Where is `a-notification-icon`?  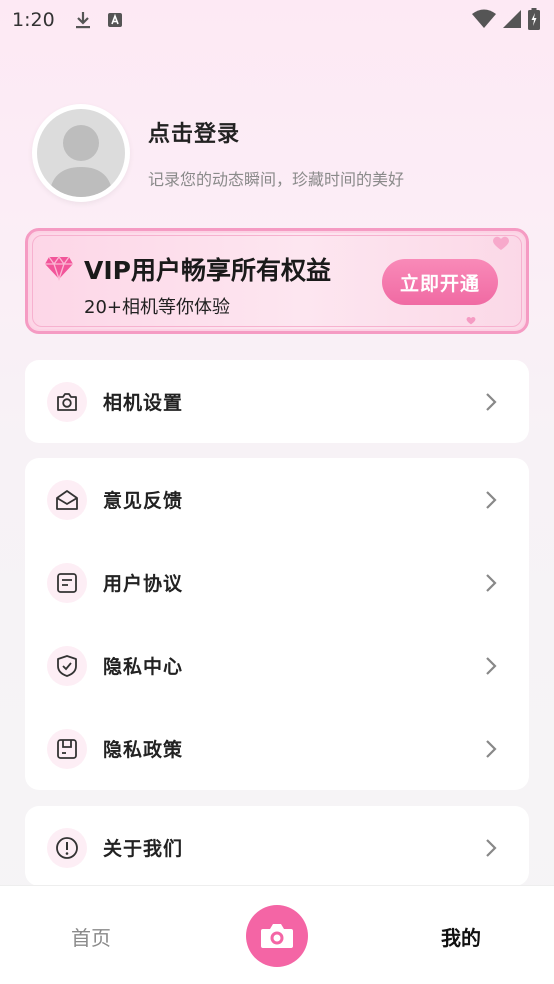
a-notification-icon is located at coordinates (115, 20).